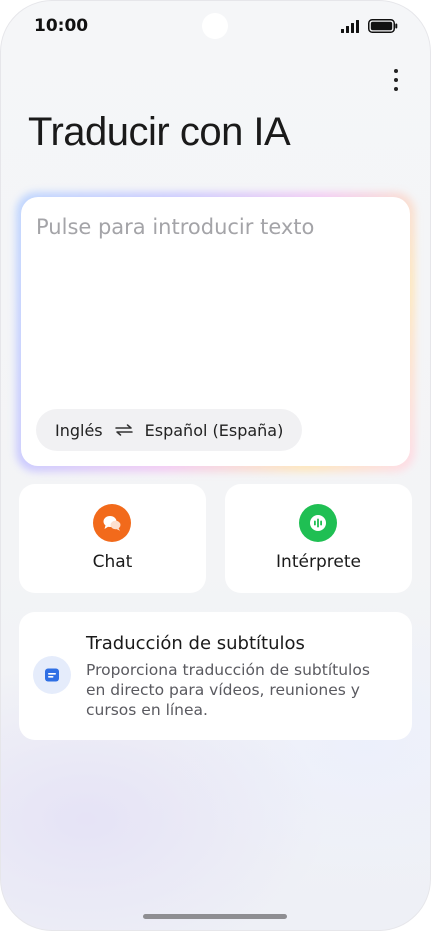 This screenshot has height=931, width=431. What do you see at coordinates (175, 227) in the screenshot?
I see `text-input-placeholder: Pulse para introducir texto` at bounding box center [175, 227].